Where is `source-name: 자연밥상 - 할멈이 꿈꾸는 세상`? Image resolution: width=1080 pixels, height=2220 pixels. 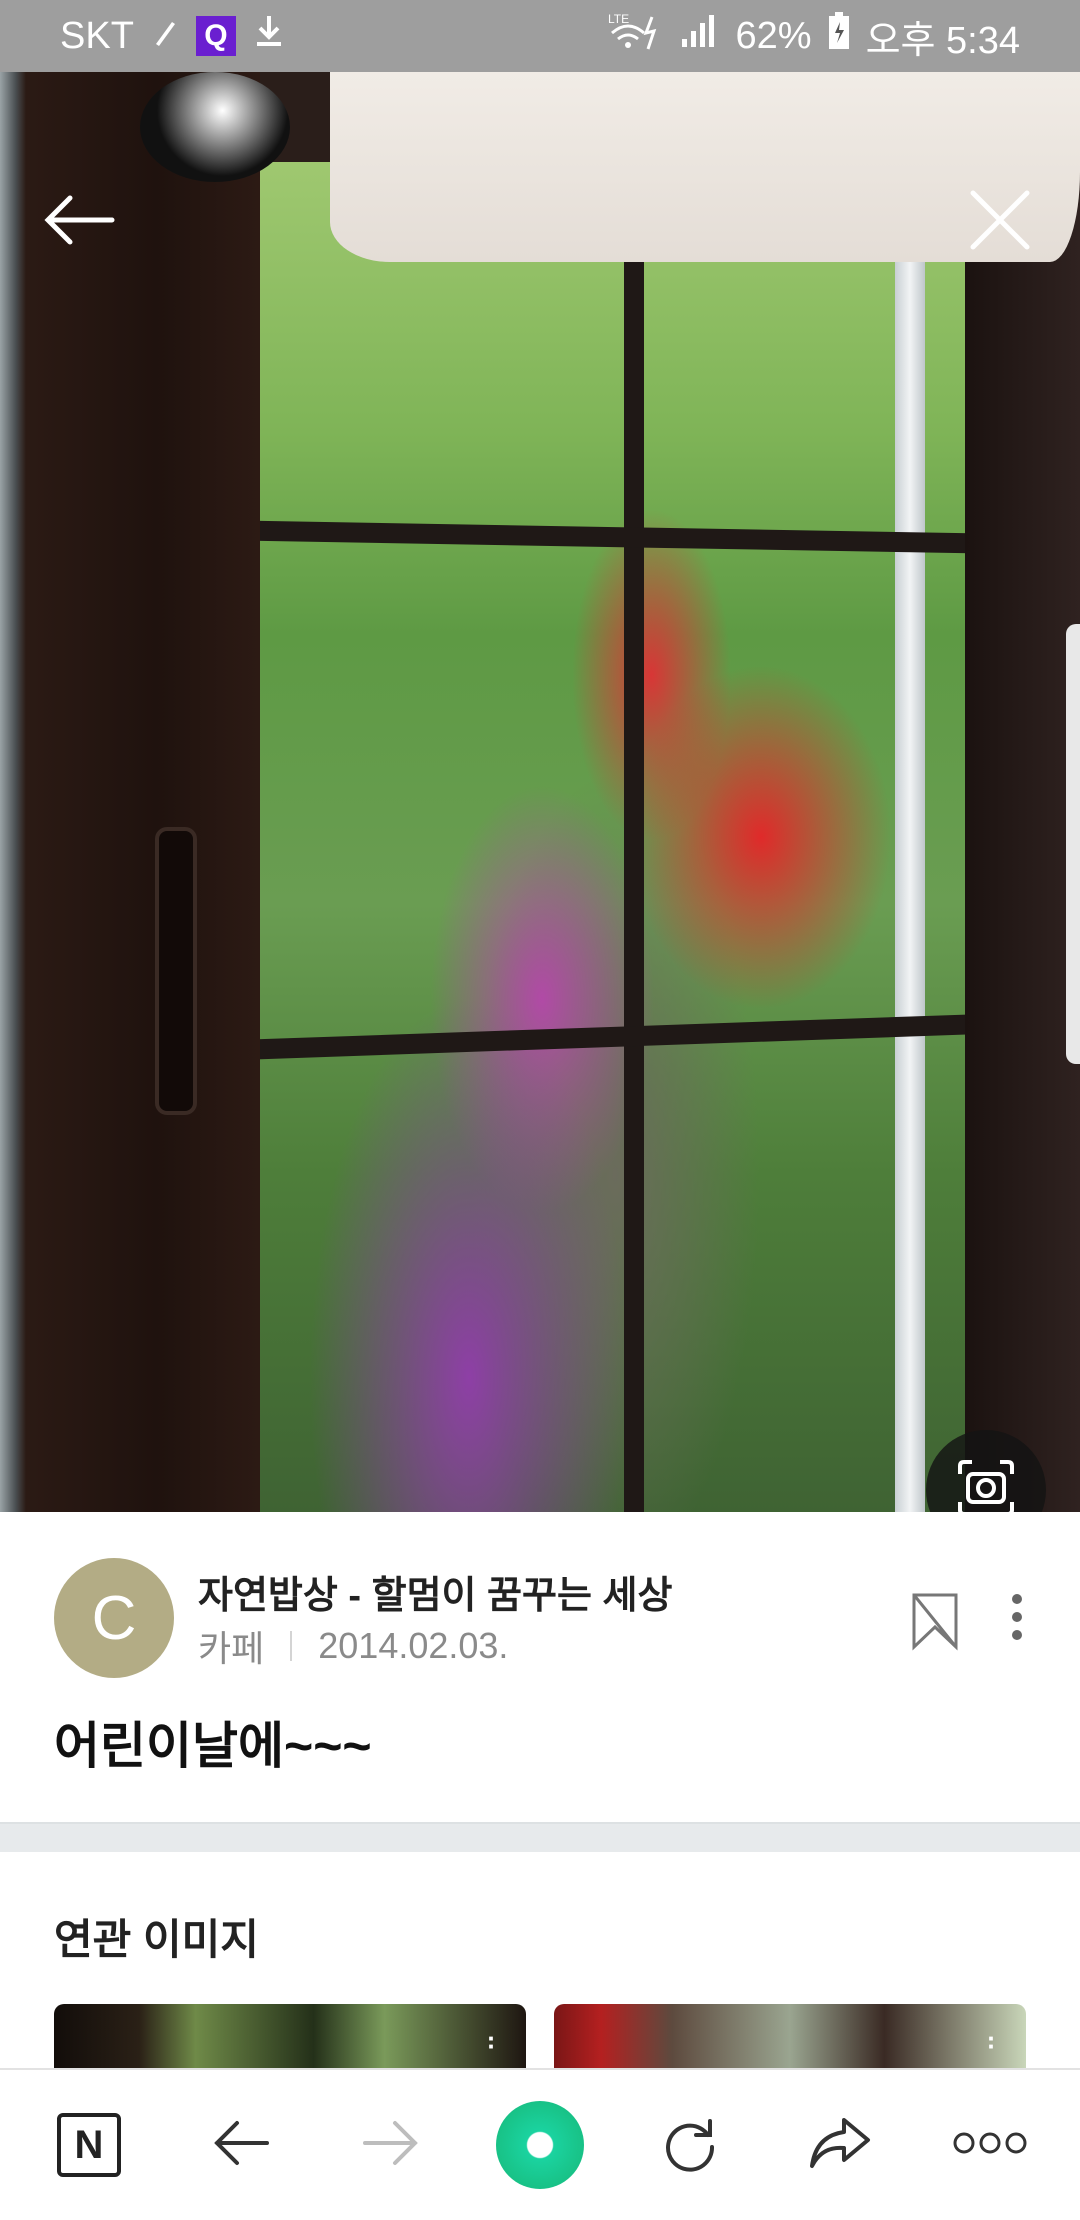 source-name: 자연밥상 - 할멈이 꿈꾸는 세상 is located at coordinates (435, 1591).